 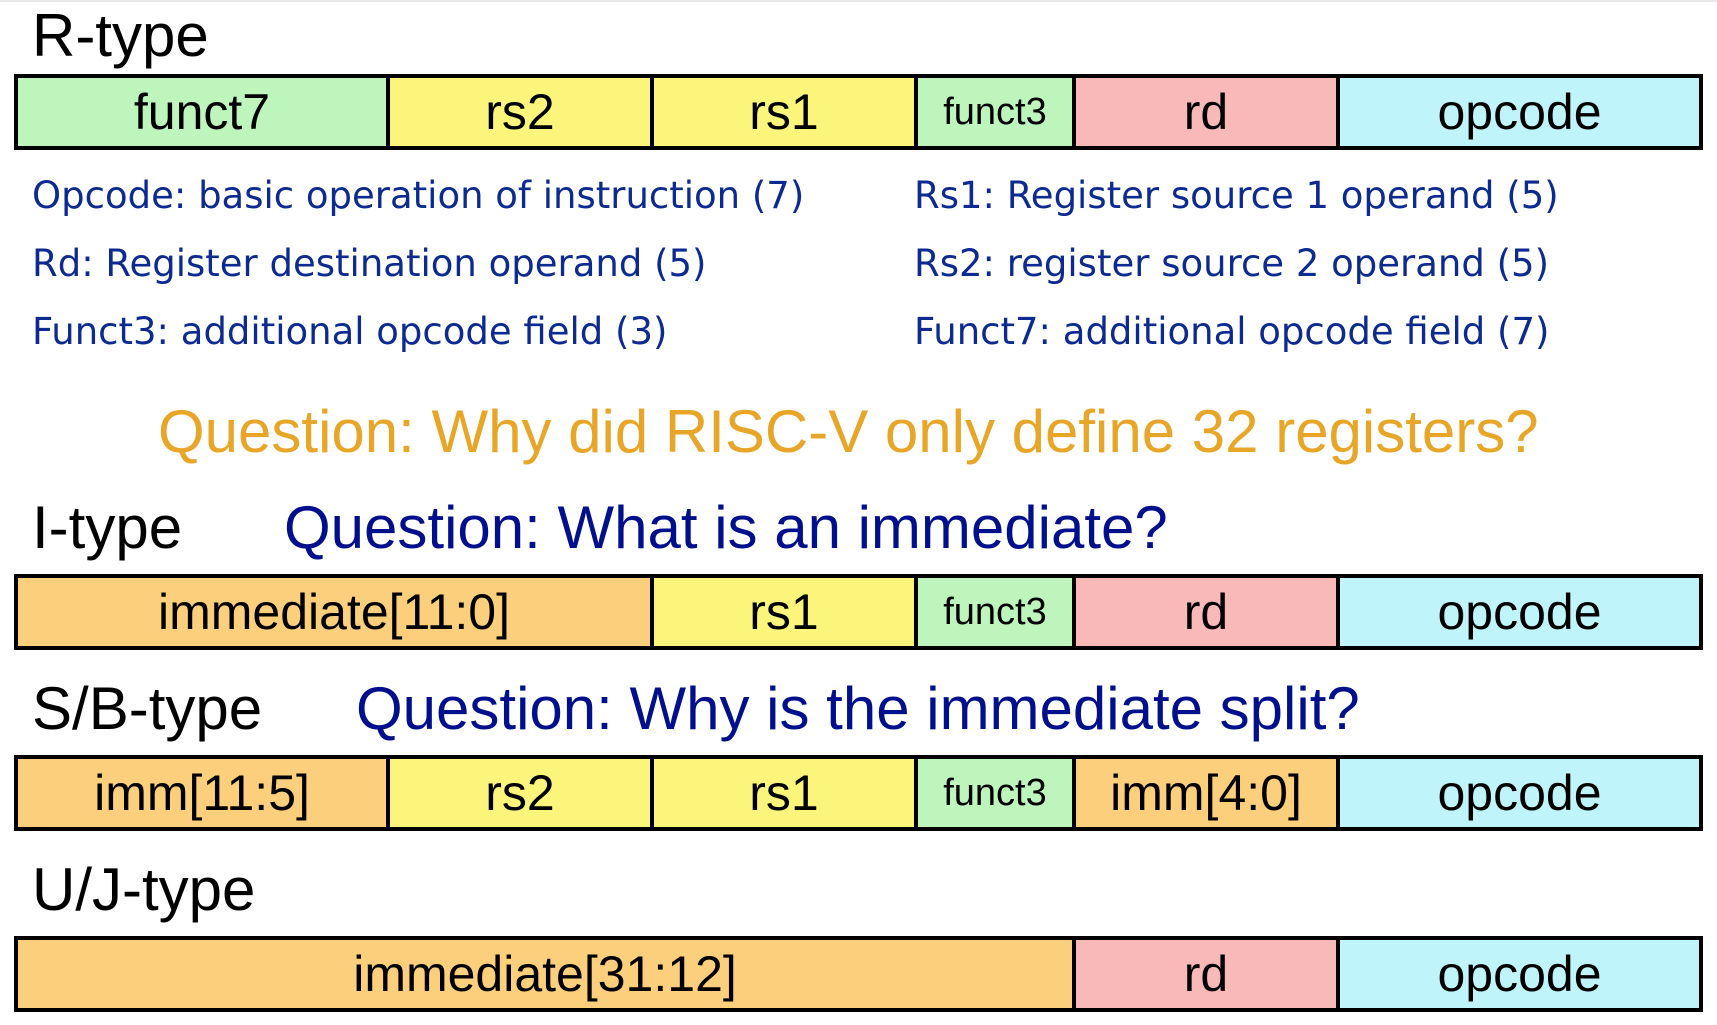 What do you see at coordinates (1232, 331) in the screenshot?
I see `desc-funct7: Funct7: additional opcode field (7)` at bounding box center [1232, 331].